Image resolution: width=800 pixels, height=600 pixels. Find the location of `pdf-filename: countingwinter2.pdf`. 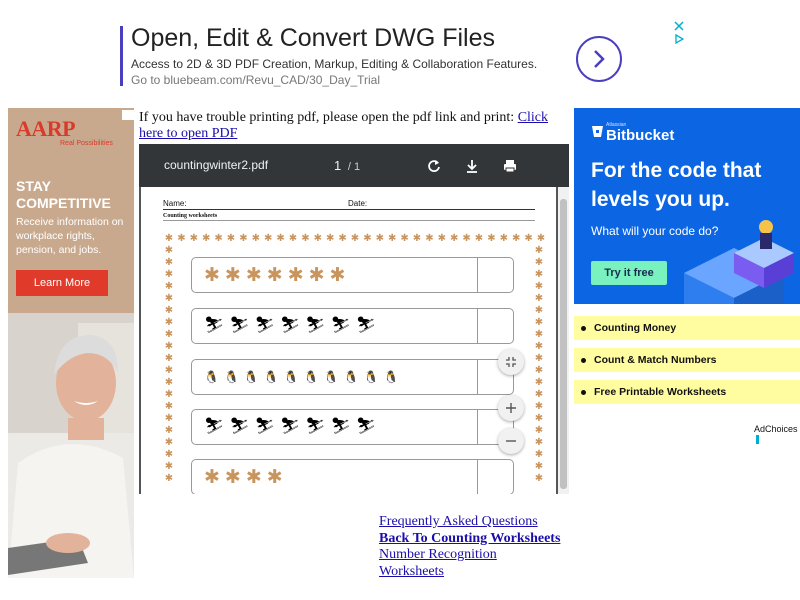

pdf-filename: countingwinter2.pdf is located at coordinates (216, 165).